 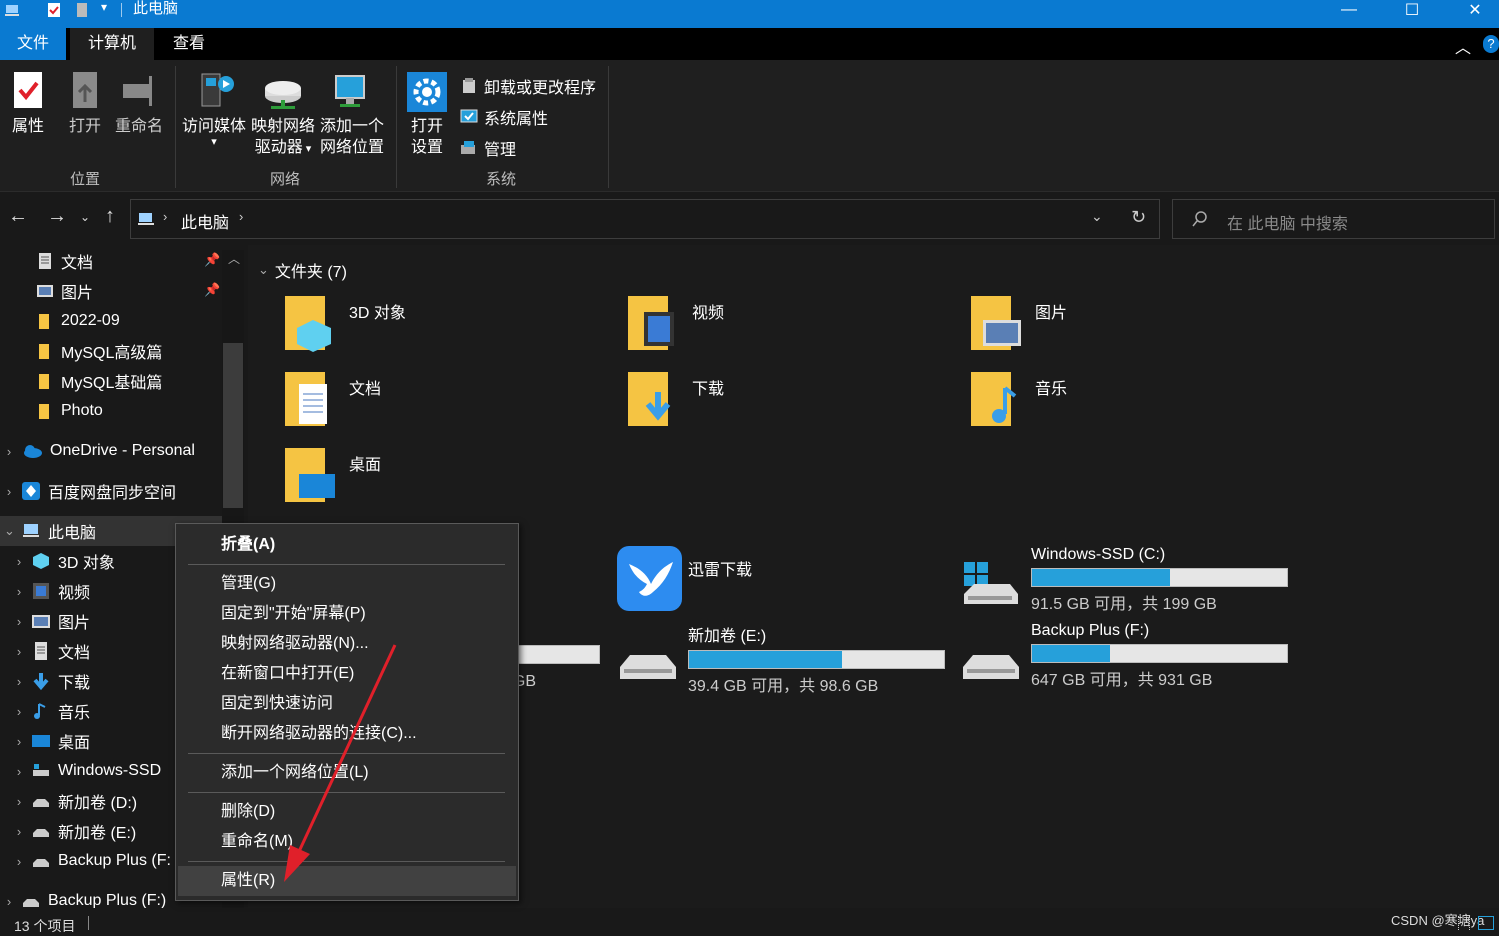 What do you see at coordinates (1159, 656) in the screenshot?
I see `drive-f-tile: Backup Plus (F:) 647 GB 可用，共 931 GB` at bounding box center [1159, 656].